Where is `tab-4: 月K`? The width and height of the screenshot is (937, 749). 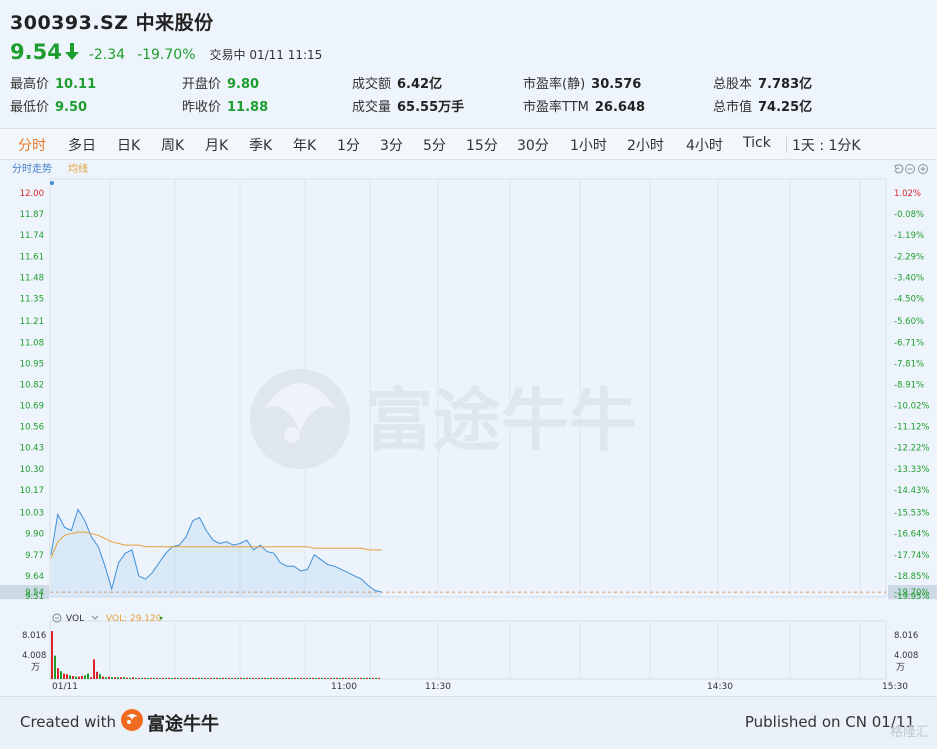
tab-4: 月K is located at coordinates (216, 145).